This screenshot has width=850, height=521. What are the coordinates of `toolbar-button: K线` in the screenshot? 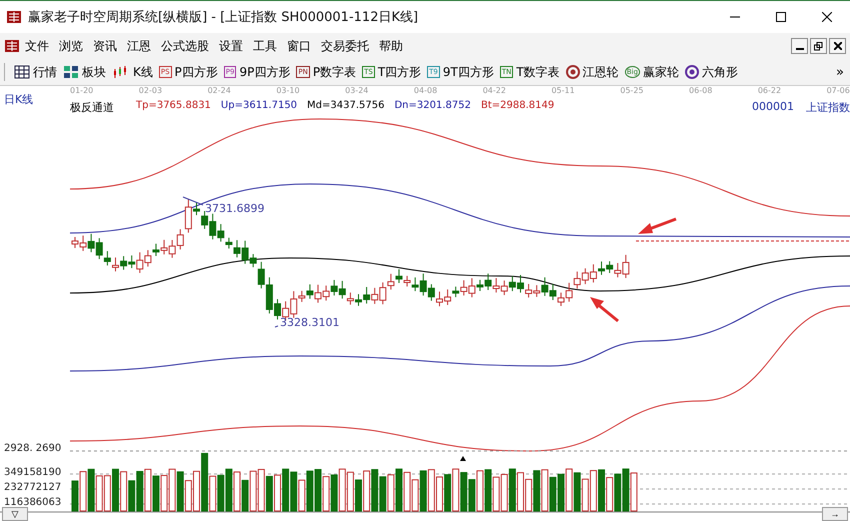 It's located at (132, 72).